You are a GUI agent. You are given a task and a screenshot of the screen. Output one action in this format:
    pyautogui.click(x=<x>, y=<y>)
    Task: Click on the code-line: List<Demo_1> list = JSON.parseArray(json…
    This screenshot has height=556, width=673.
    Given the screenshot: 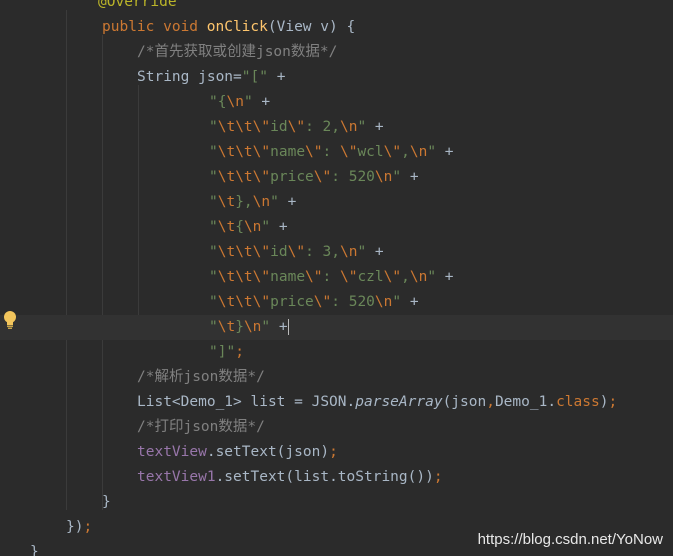 What is the action you would take?
    pyautogui.click(x=336, y=402)
    